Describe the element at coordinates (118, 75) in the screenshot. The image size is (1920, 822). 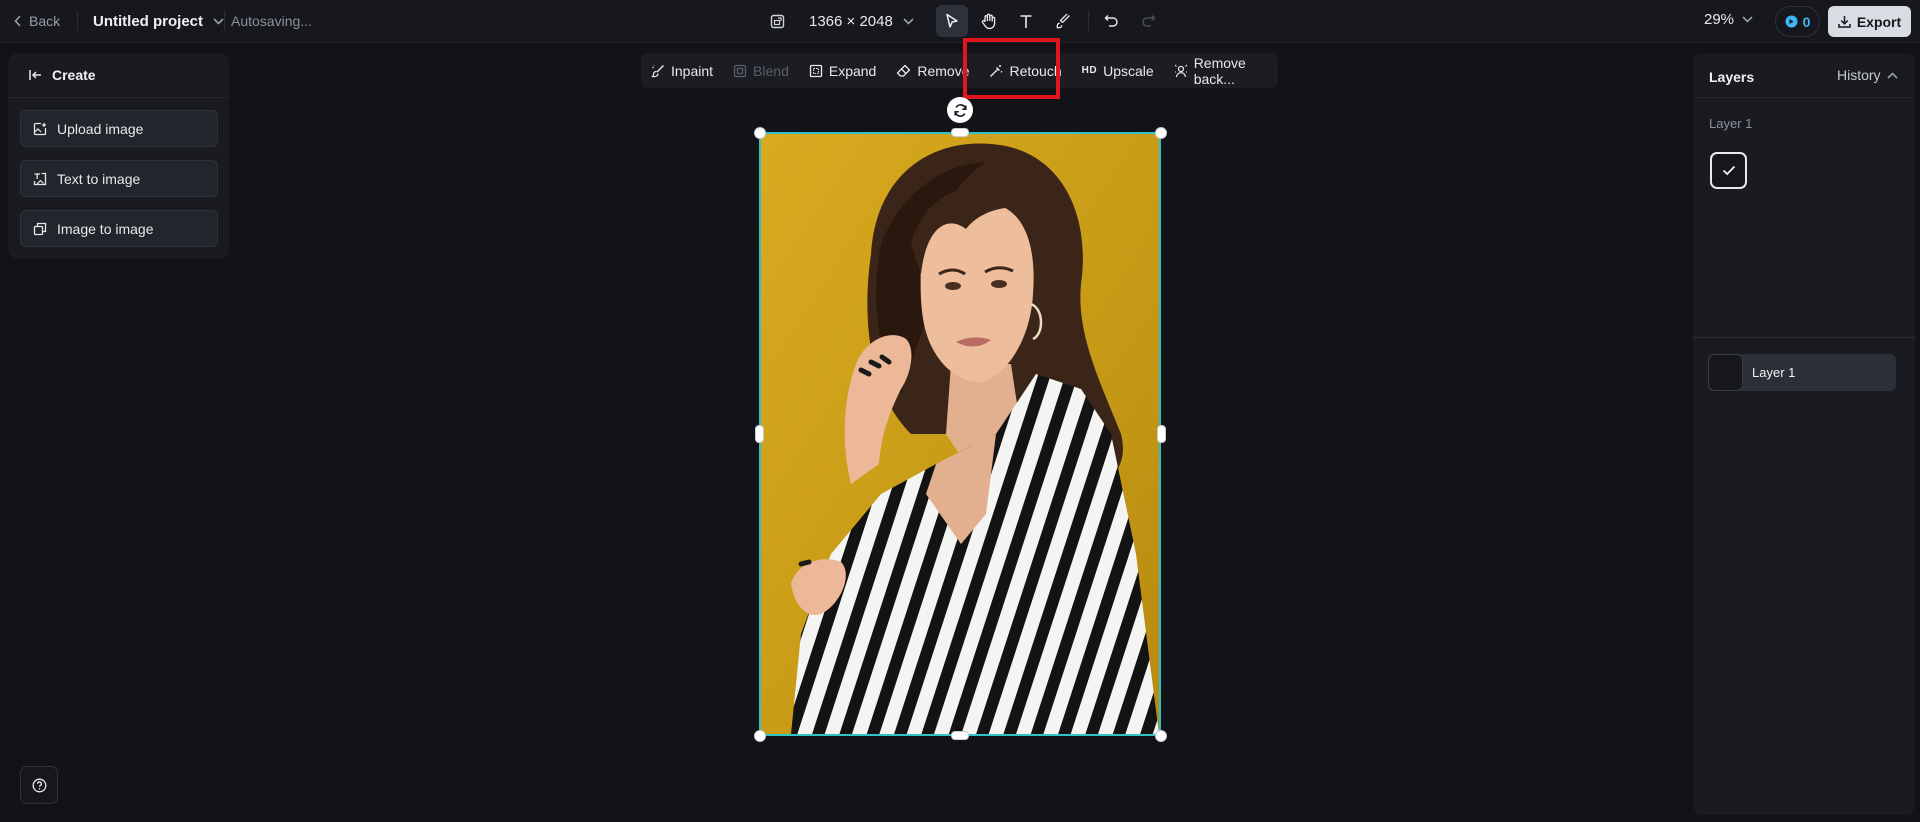
I see `create-panel-header: Create` at that location.